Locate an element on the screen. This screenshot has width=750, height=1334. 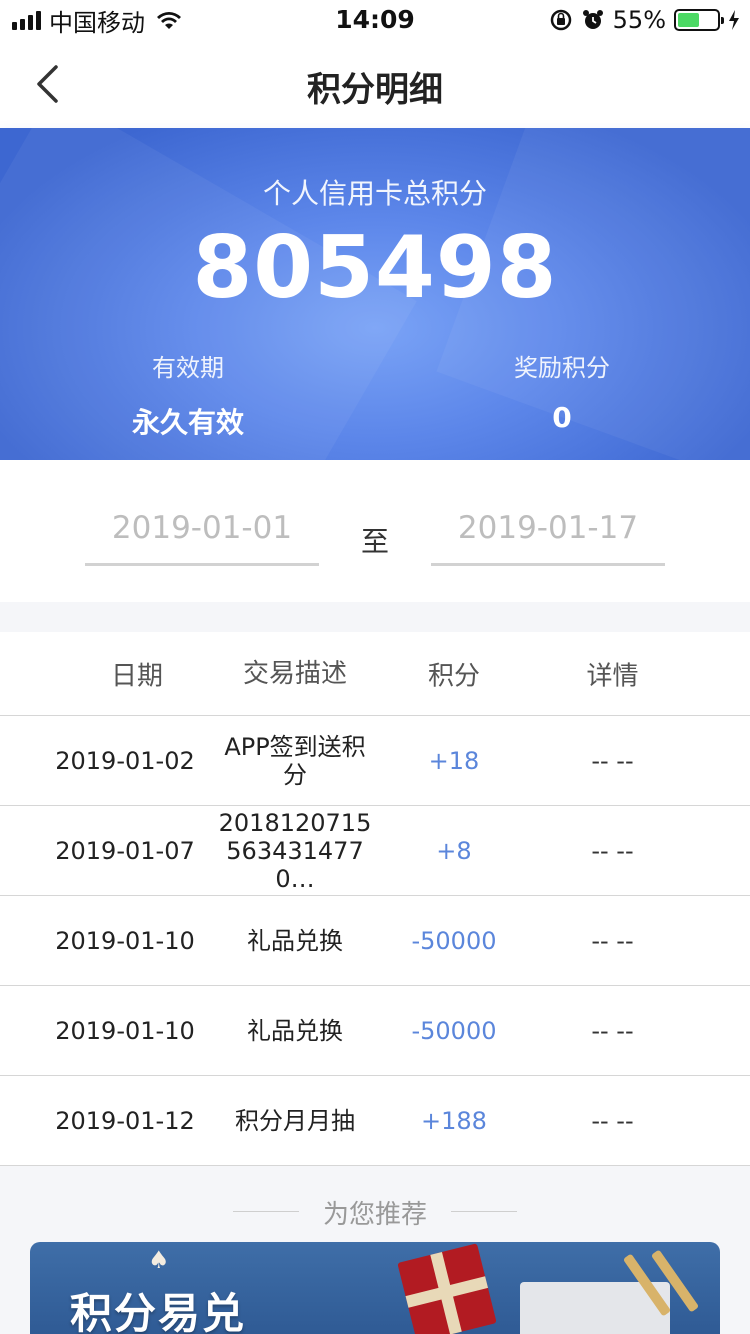
spade-charm-icon: ♠ is located at coordinates (159, 1260).